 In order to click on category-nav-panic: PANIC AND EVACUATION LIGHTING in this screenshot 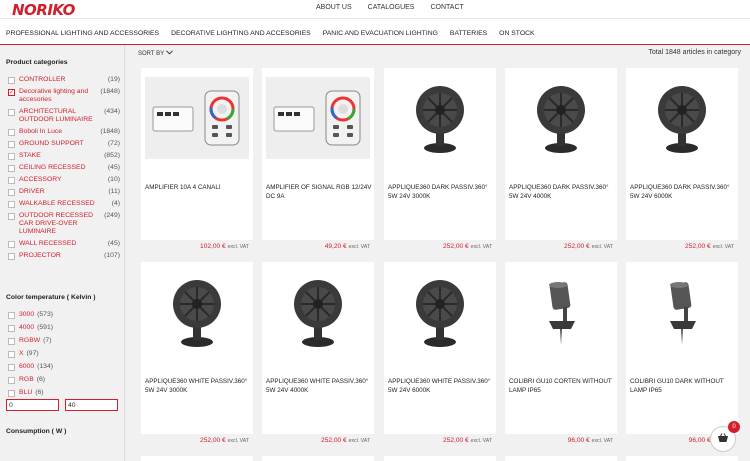, I will do `click(380, 33)`.